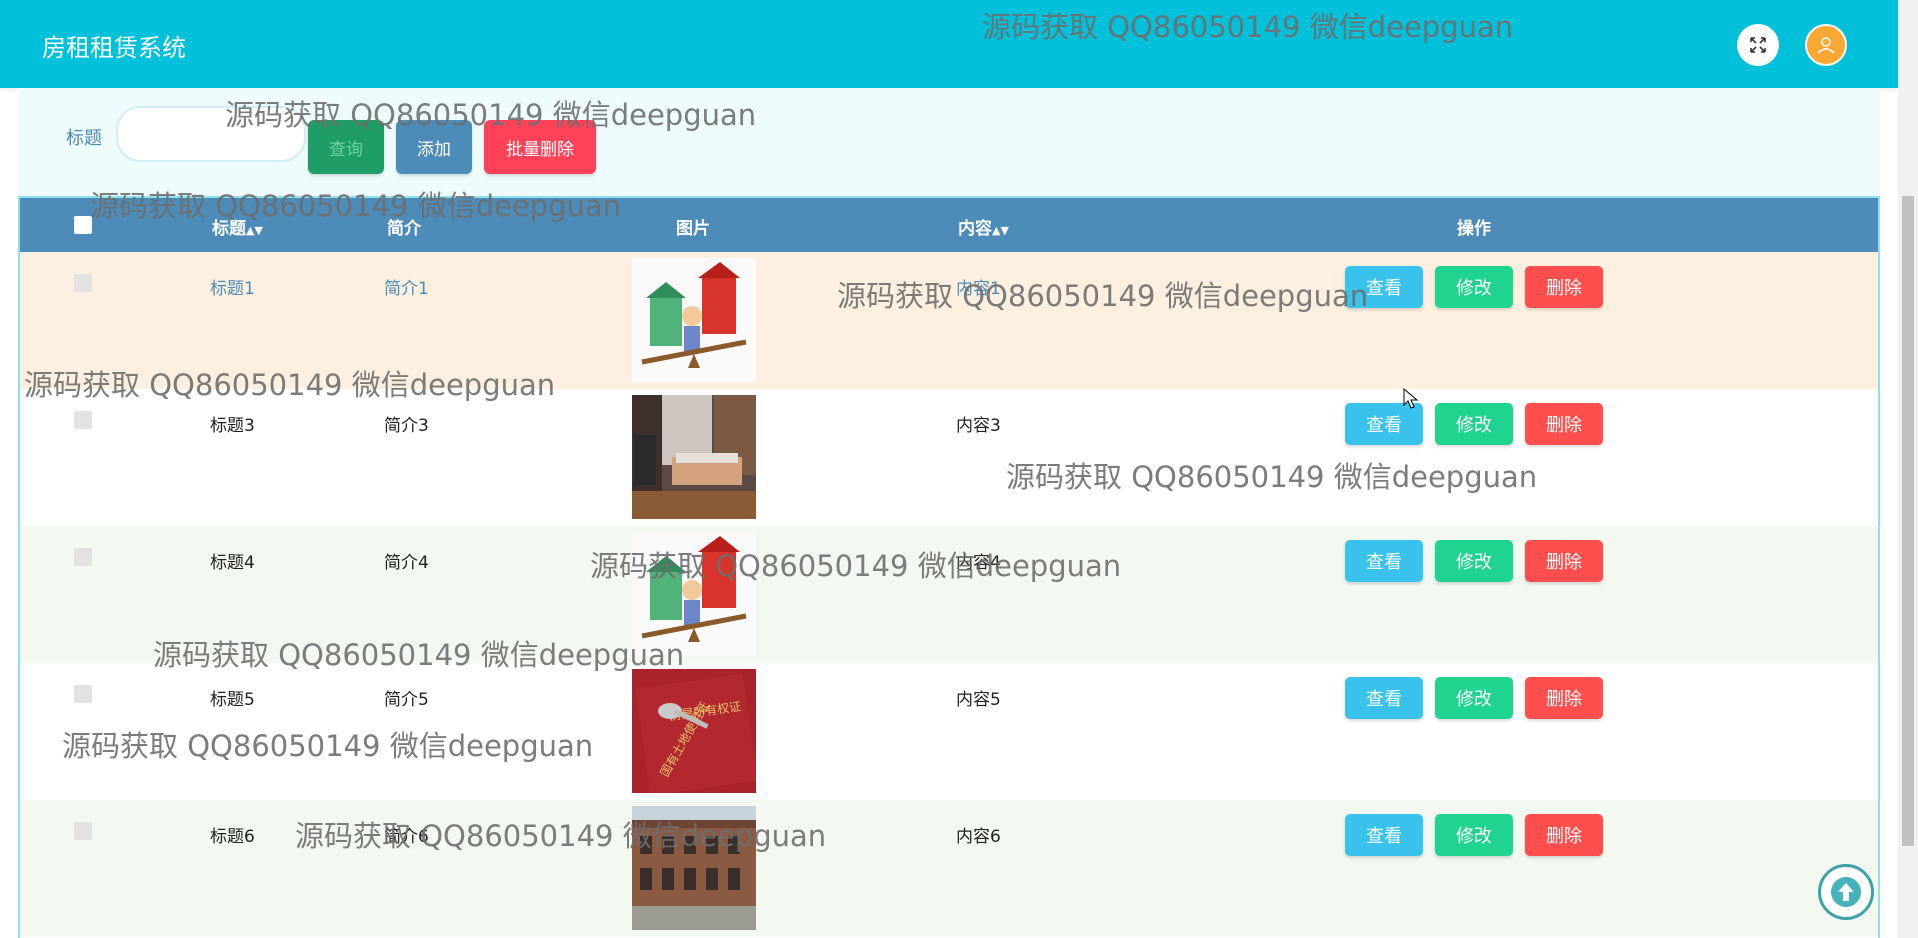 The image size is (1918, 938). What do you see at coordinates (406, 426) in the screenshot?
I see `cell-intro: 简介3` at bounding box center [406, 426].